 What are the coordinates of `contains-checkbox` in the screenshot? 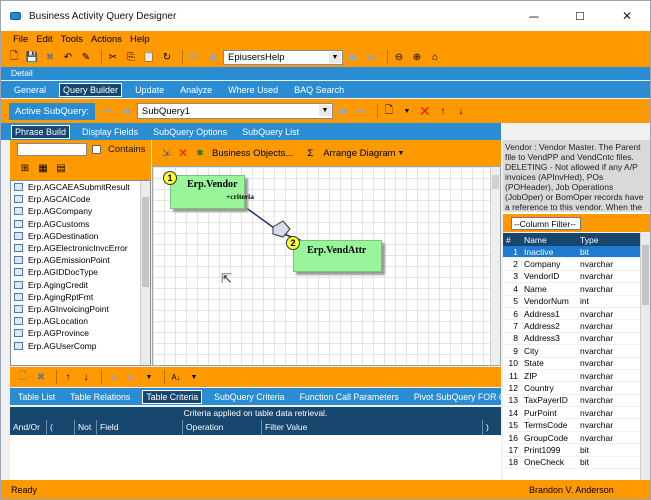 It's located at (96, 149).